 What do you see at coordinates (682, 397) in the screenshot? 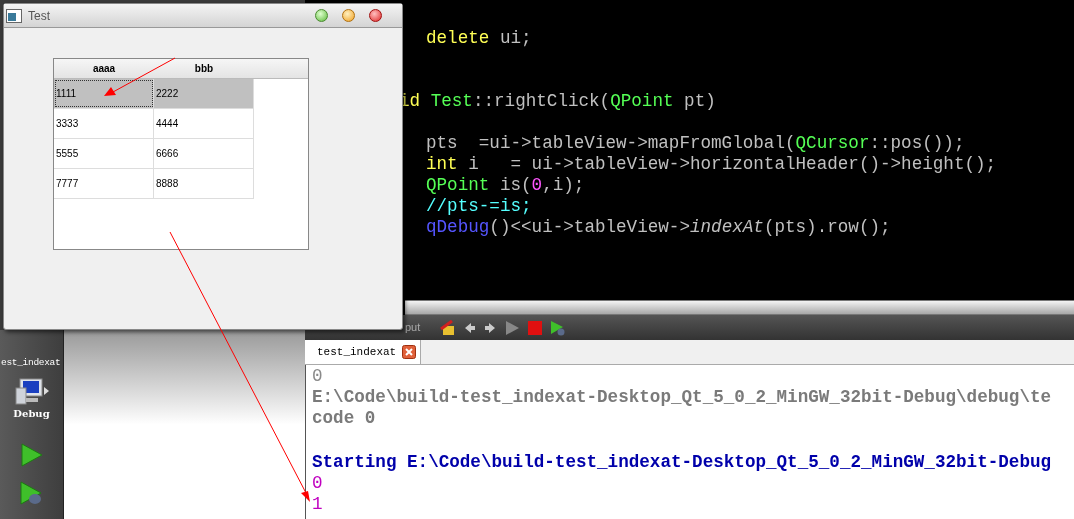
I see `output-line: E:\Code\build-test_indexat-Desktop_Qt_5_0_2_MinGW_32bit-Debug\debug\te` at bounding box center [682, 397].